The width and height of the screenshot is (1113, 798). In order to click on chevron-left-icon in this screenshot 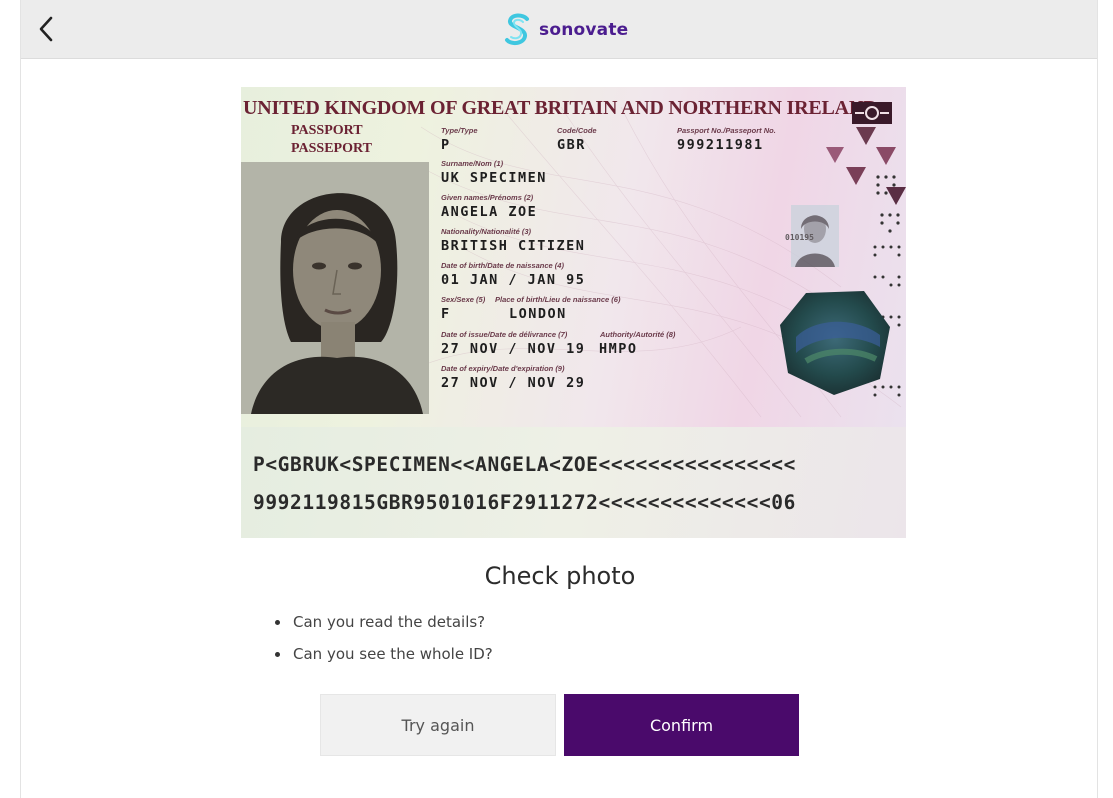, I will do `click(46, 29)`.